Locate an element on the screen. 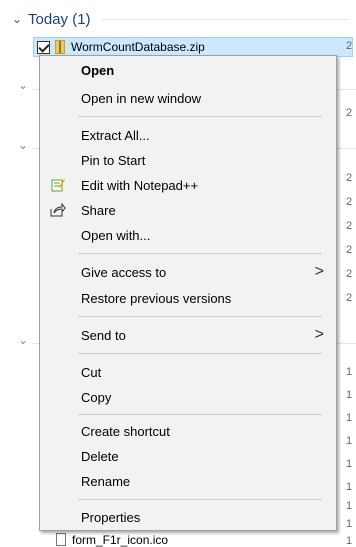  menu-item-edit-notepad: Edit with Notepad++ is located at coordinates (188, 185).